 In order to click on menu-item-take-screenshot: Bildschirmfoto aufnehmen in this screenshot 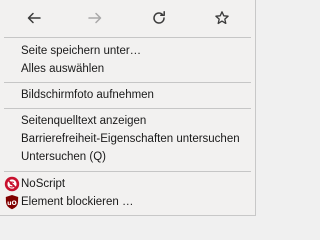, I will do `click(127, 95)`.